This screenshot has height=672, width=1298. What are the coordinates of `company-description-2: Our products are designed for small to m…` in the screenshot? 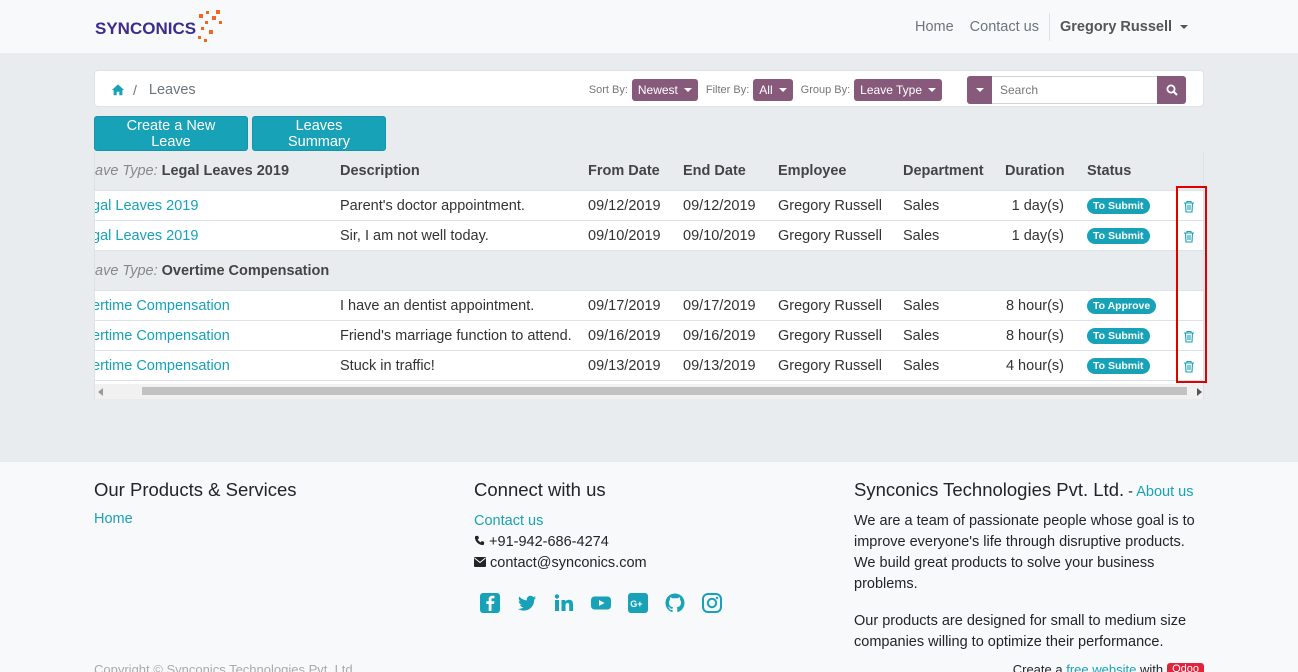 It's located at (1020, 631).